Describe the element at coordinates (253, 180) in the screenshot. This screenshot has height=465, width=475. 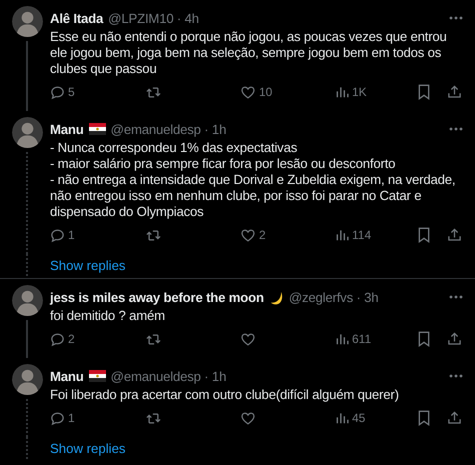
I see `reply-text: - Nunca correspondeu 1% das expectativas - maior salário pra sempre ficar fora por lesão ou desconforto - não entrega a intensidade que Dorival e Zubeldia exigem, na verdade, não entregou isso em nenhum clube, por isso foi parar no Catar e dispensado do Olympiacos` at that location.